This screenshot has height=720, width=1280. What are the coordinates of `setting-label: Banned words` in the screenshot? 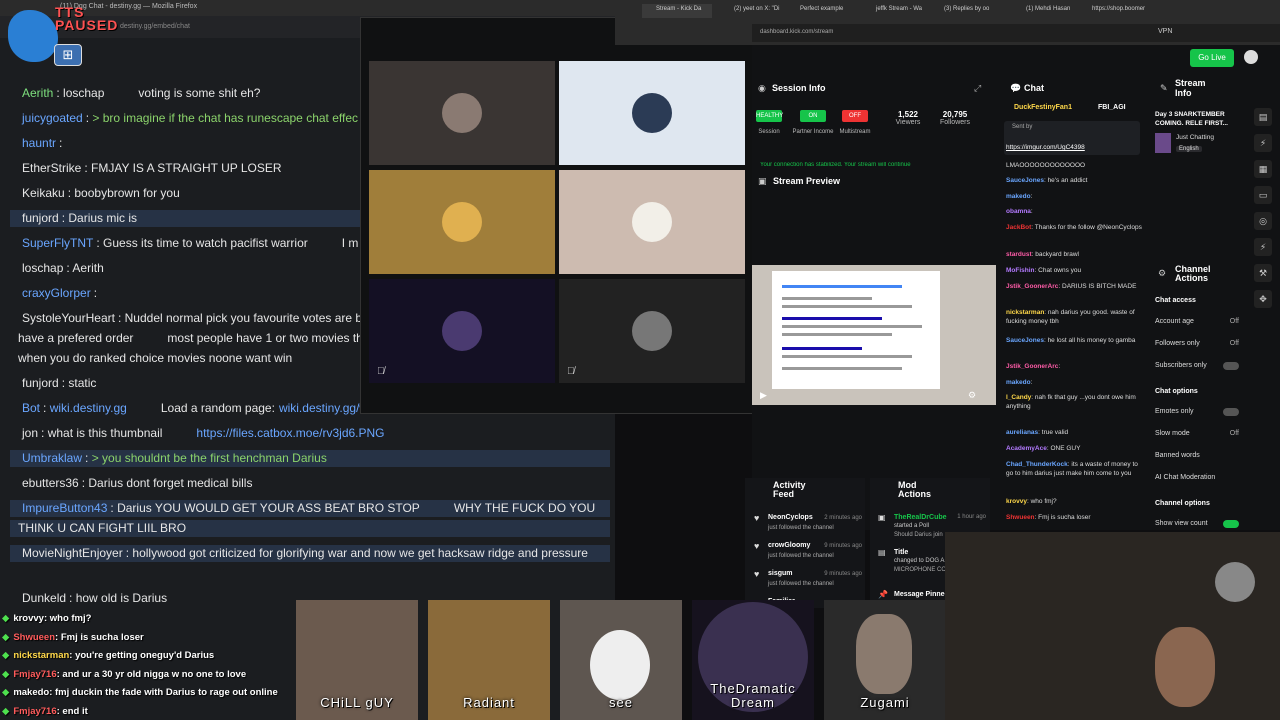 It's located at (1177, 455).